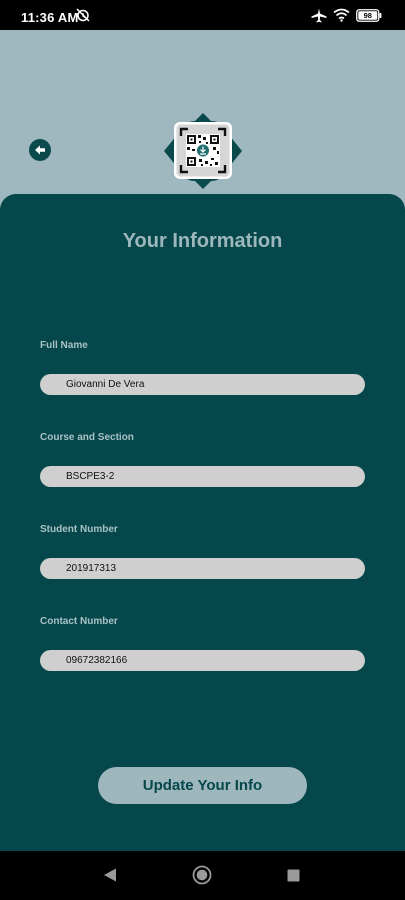 The height and width of the screenshot is (900, 405). What do you see at coordinates (202, 241) in the screenshot?
I see `page-title: Your Information` at bounding box center [202, 241].